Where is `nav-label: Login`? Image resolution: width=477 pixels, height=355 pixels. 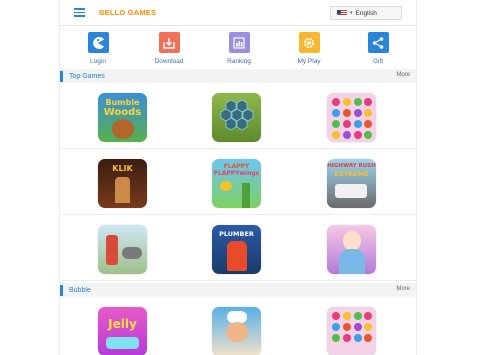
nav-label: Login is located at coordinates (98, 61).